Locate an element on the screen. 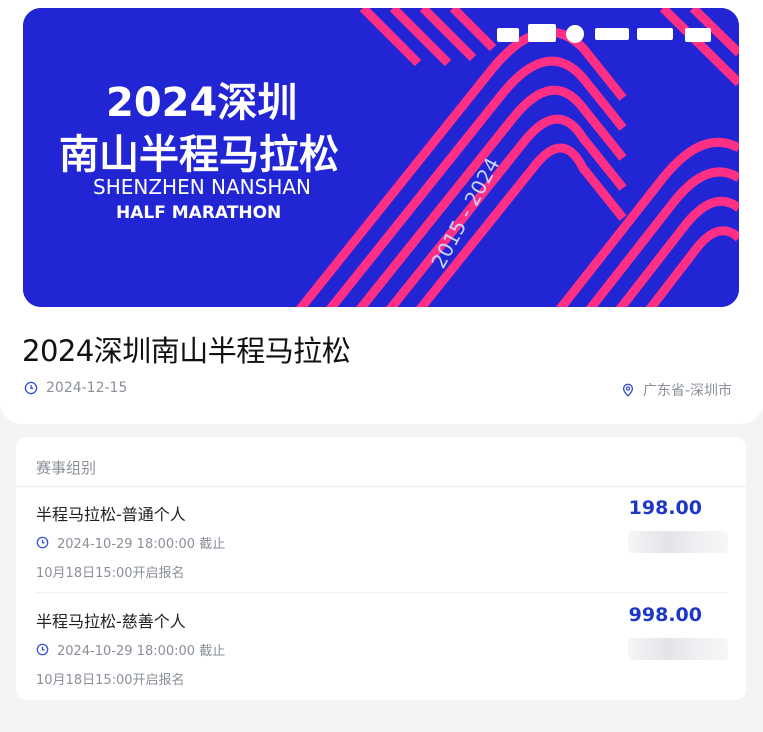 This screenshot has height=732, width=763. race-group-price: 998.00 is located at coordinates (665, 615).